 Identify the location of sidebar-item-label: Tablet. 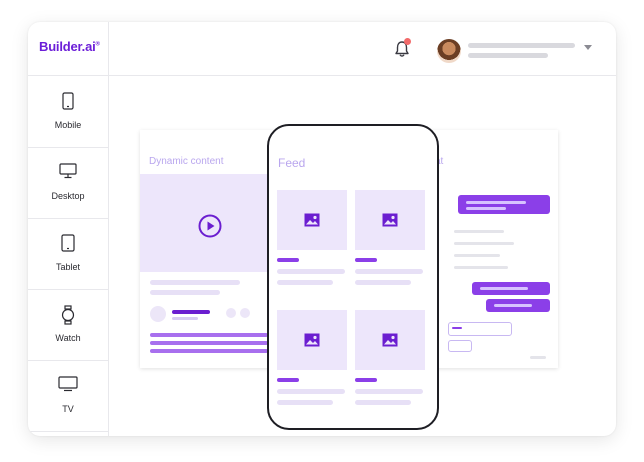
(68, 267).